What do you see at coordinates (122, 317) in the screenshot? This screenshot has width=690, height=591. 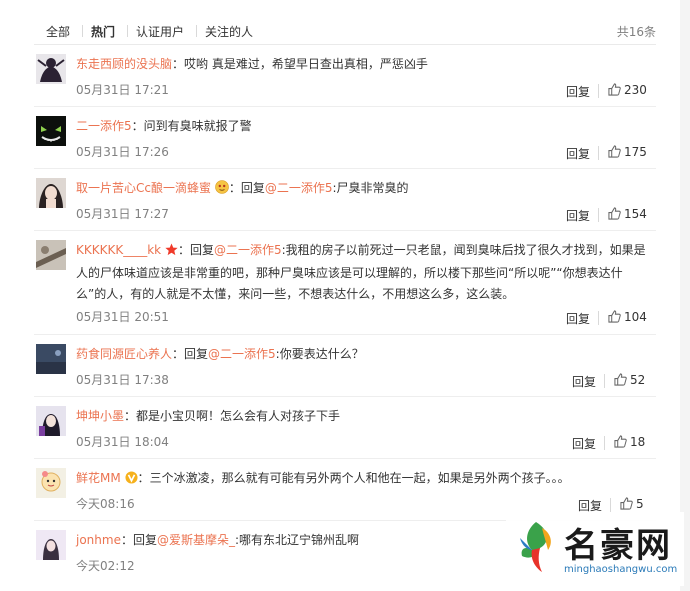 I see `comment-time: 05月31日 20:51` at bounding box center [122, 317].